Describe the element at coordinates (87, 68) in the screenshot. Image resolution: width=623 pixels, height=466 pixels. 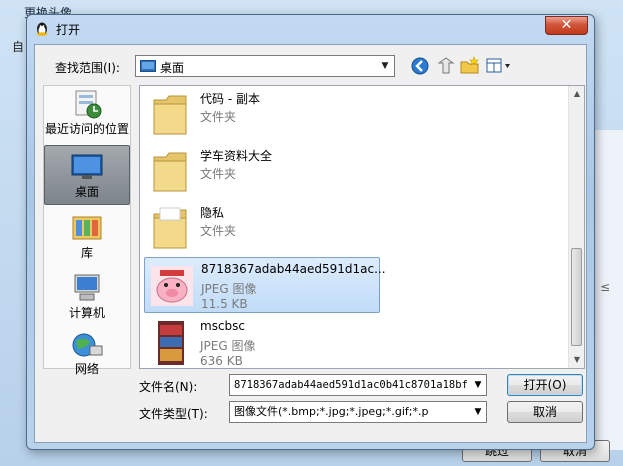
I see `lookin-label: 查找范围(I):` at that location.